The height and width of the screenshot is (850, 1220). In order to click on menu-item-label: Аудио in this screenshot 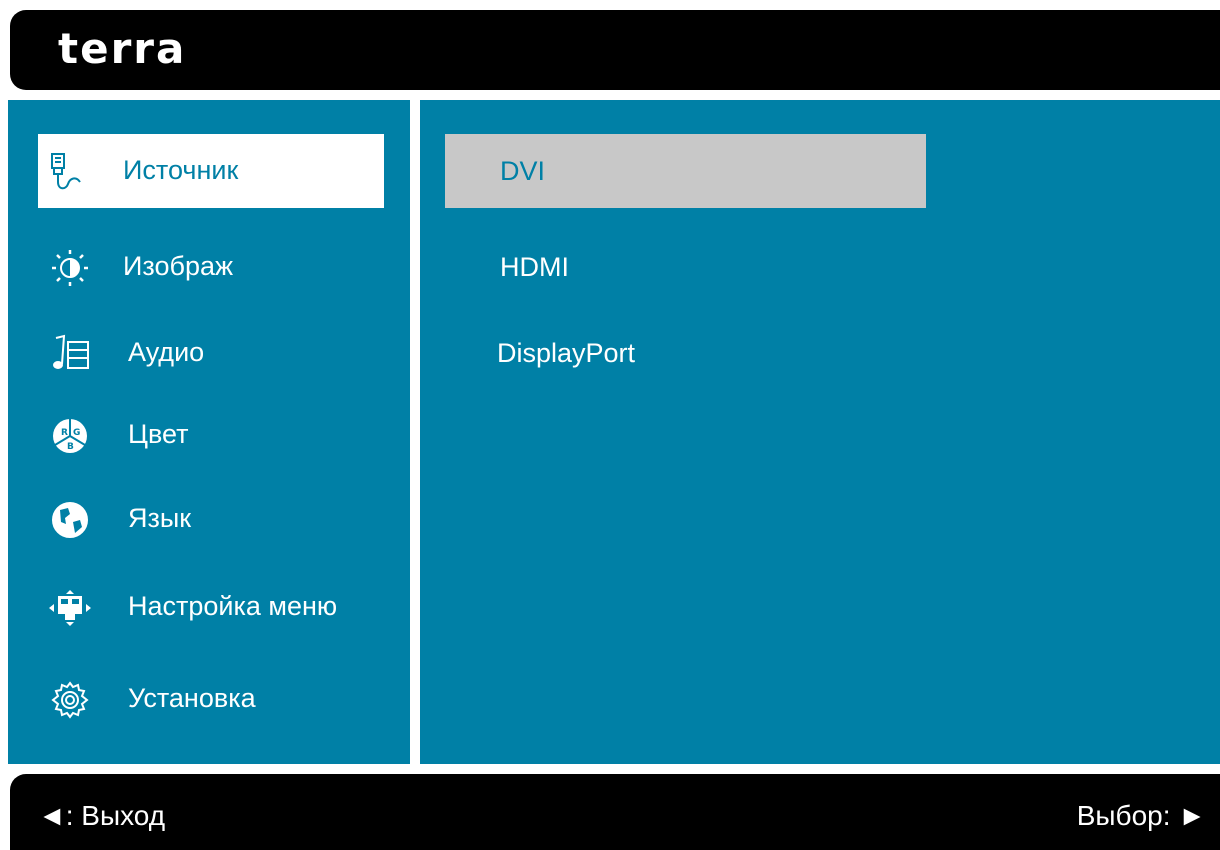, I will do `click(166, 352)`.